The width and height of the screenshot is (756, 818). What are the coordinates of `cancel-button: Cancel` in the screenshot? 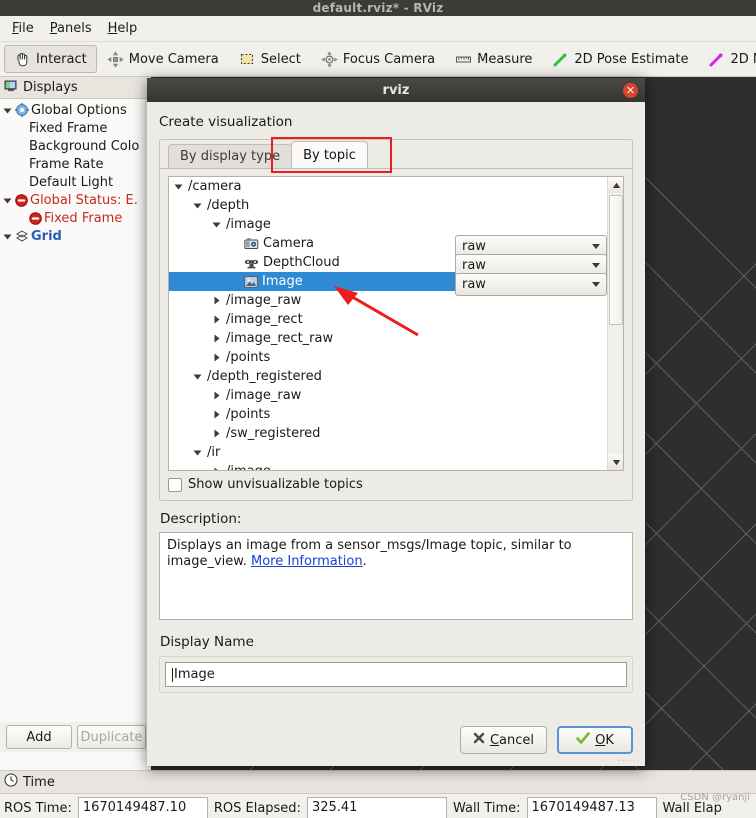 It's located at (503, 740).